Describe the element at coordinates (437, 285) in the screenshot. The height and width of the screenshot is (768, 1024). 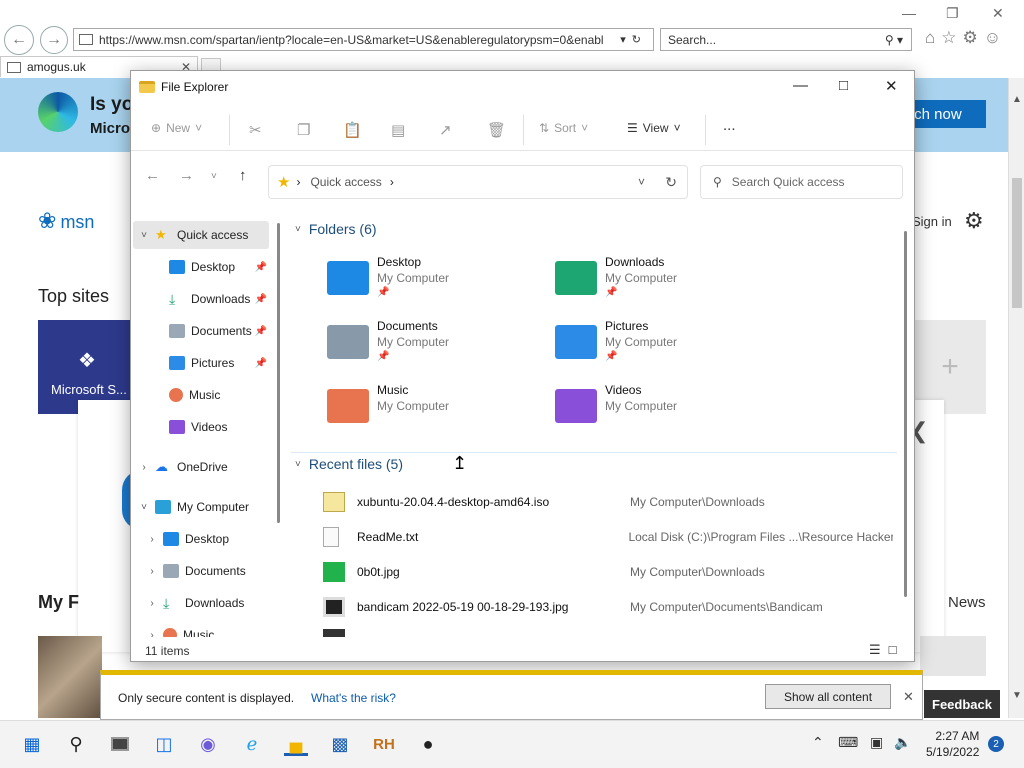
I see `folder-tile-desktop: Desktop My Computer 📌` at that location.